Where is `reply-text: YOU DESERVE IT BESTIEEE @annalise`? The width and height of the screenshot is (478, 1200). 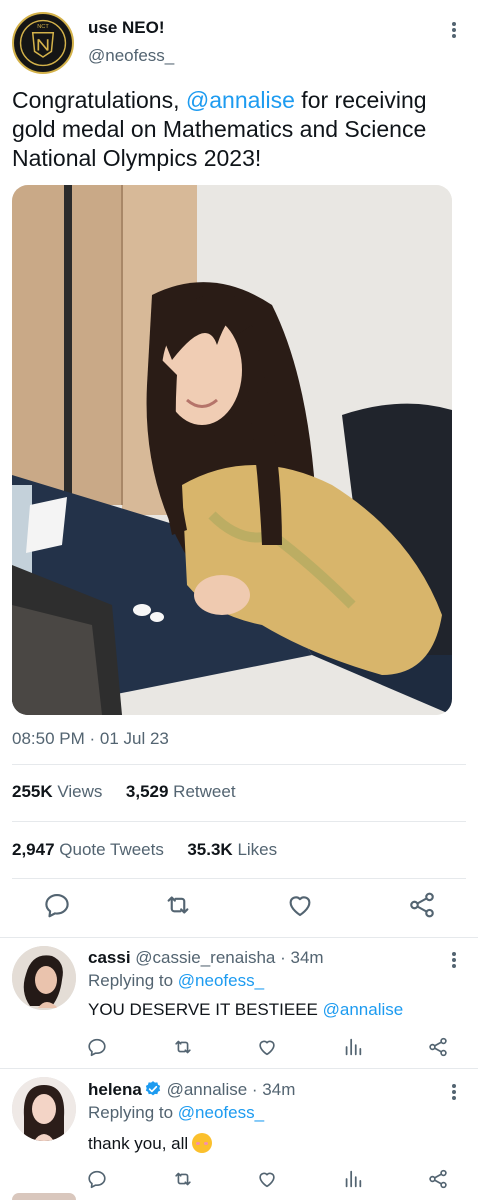
reply-text: YOU DESERVE IT BESTIEEE @annalise is located at coordinates (245, 1010).